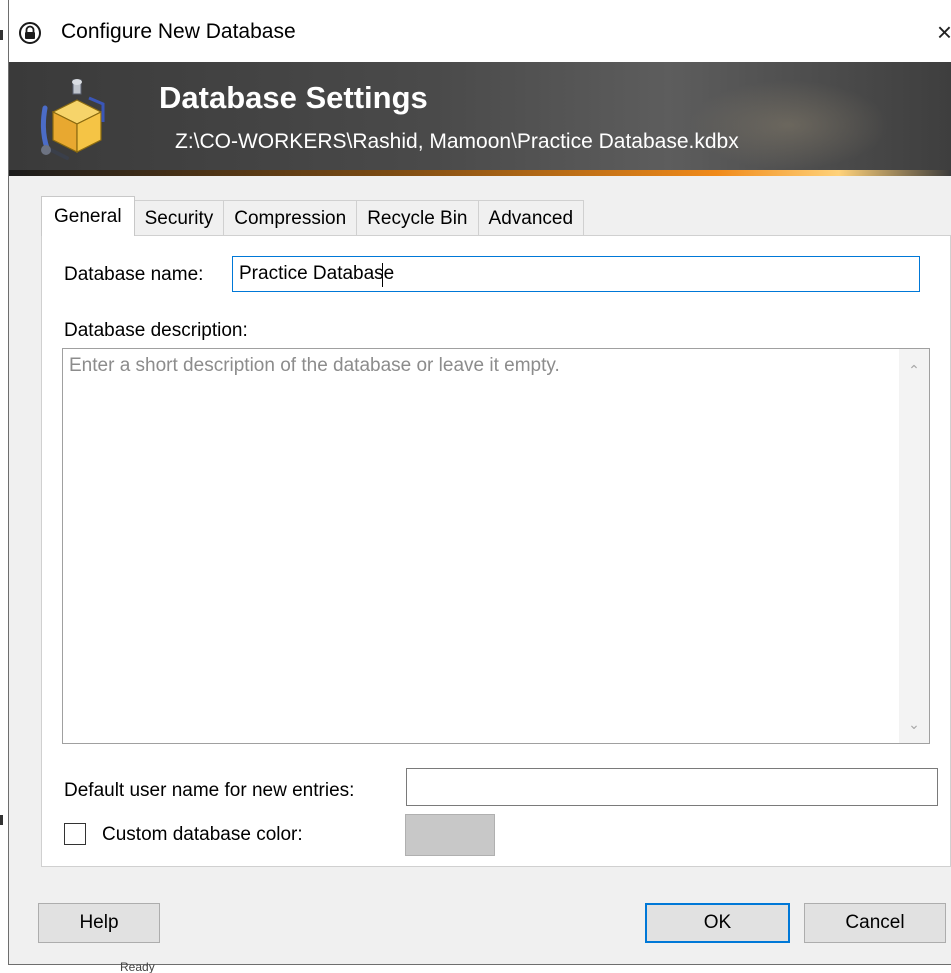 This screenshot has width=951, height=973. I want to click on banner-decoration, so click(789, 125).